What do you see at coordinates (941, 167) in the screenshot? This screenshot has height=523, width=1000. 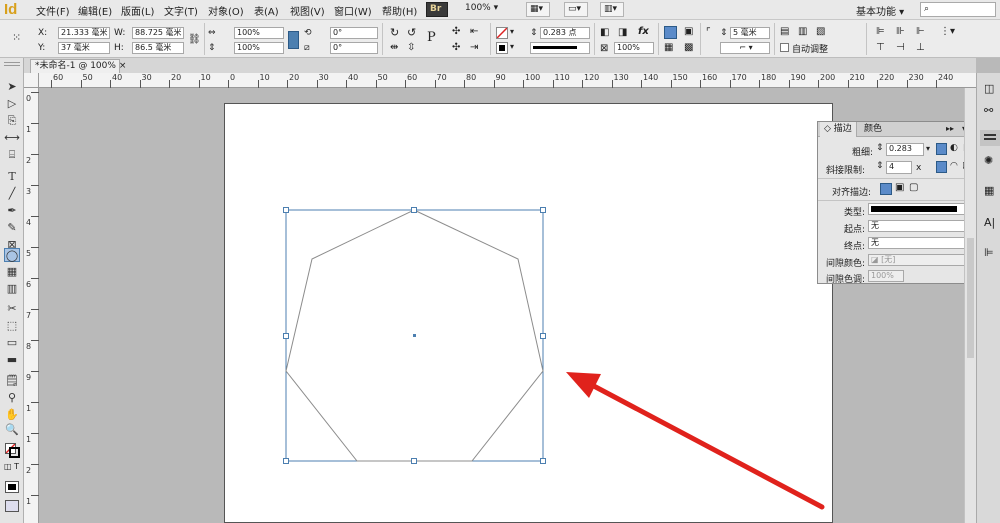 I see `join-miter-icon` at bounding box center [941, 167].